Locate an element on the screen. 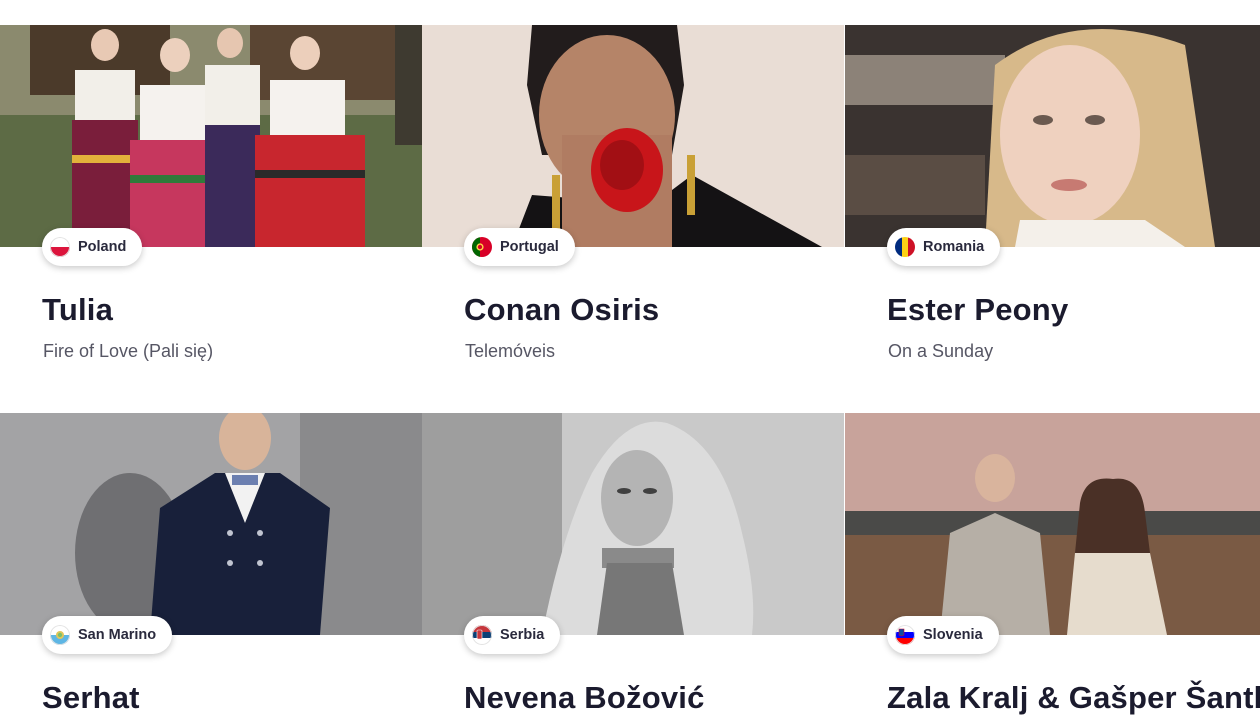  country-name: Serbia is located at coordinates (522, 635).